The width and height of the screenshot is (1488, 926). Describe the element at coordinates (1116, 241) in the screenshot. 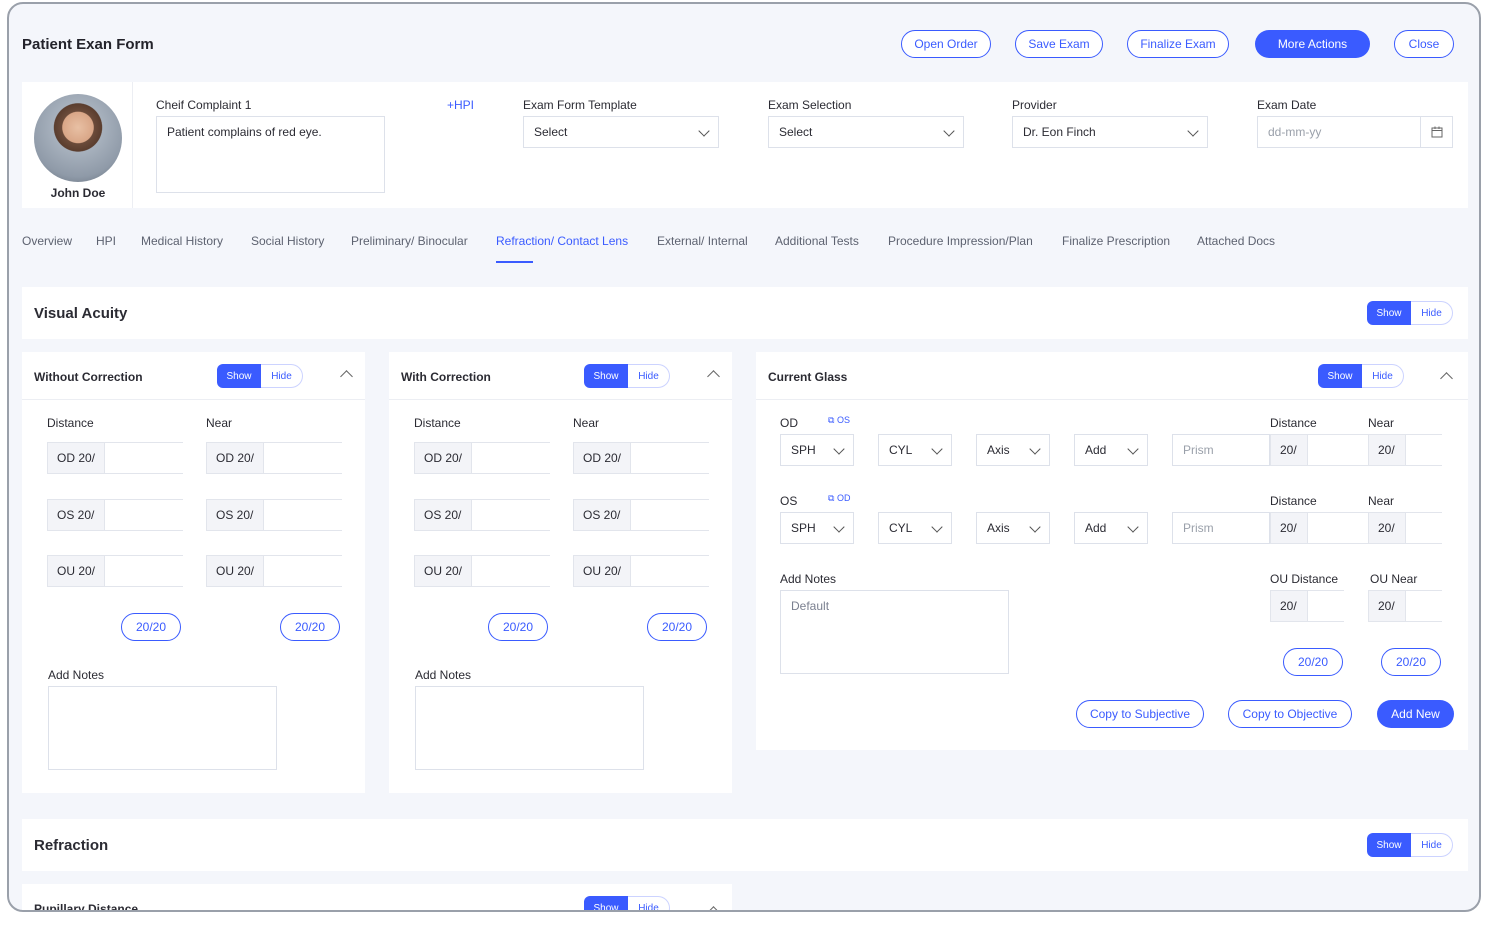

I see `tab-finalize-prescription: Finalize Prescription` at that location.